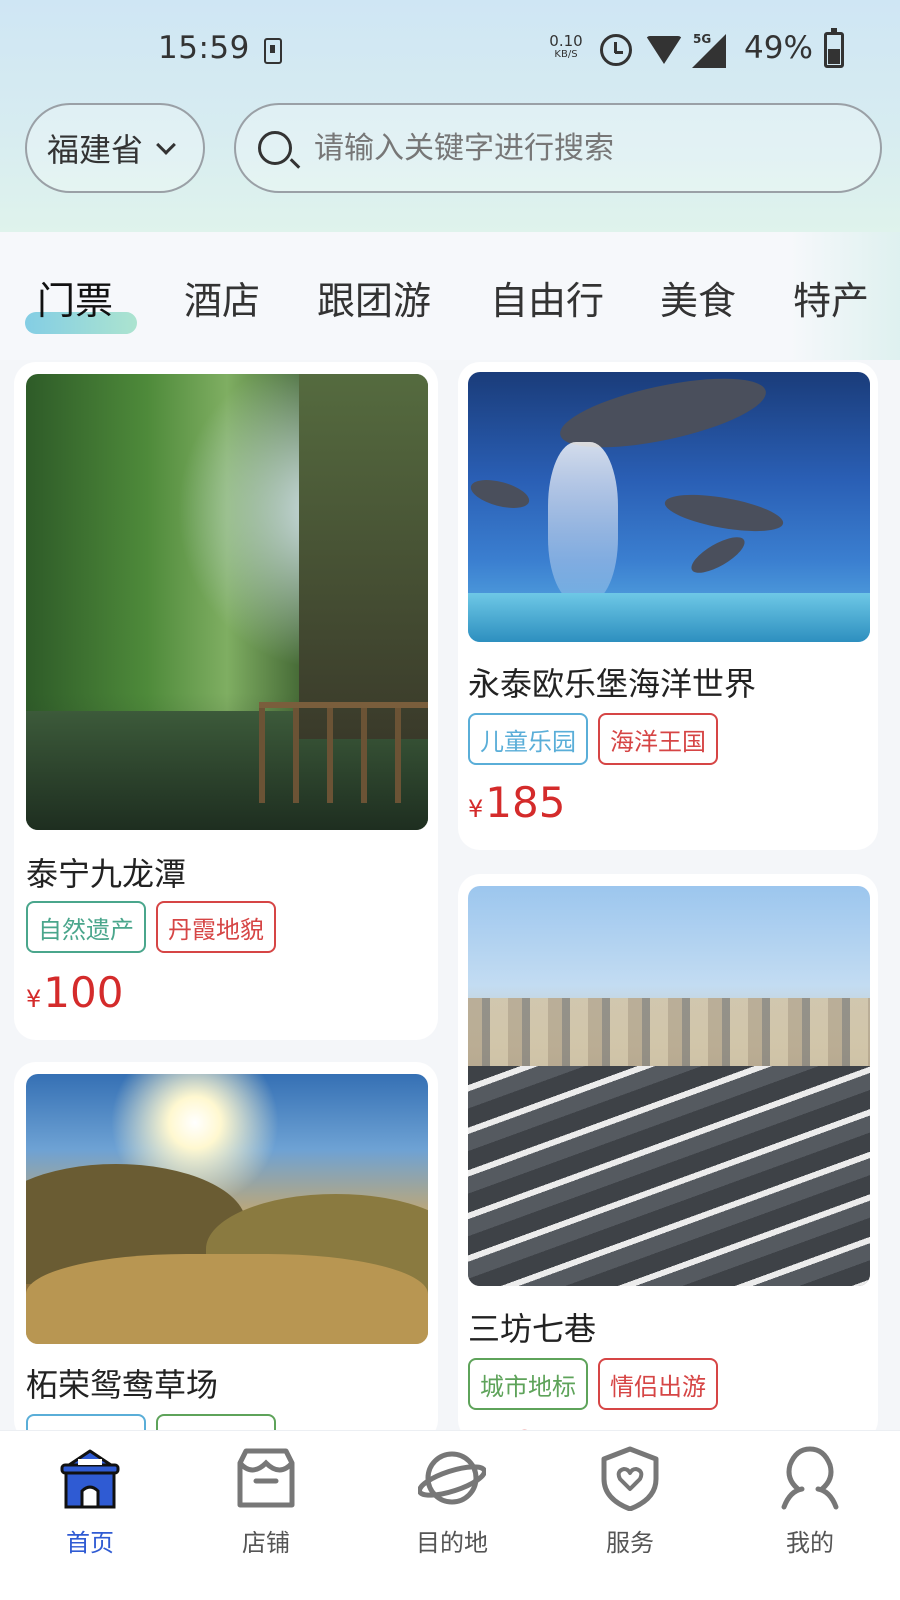 This screenshot has height=1600, width=900. I want to click on attraction-title: 柘荣鸳鸯草场, so click(122, 1385).